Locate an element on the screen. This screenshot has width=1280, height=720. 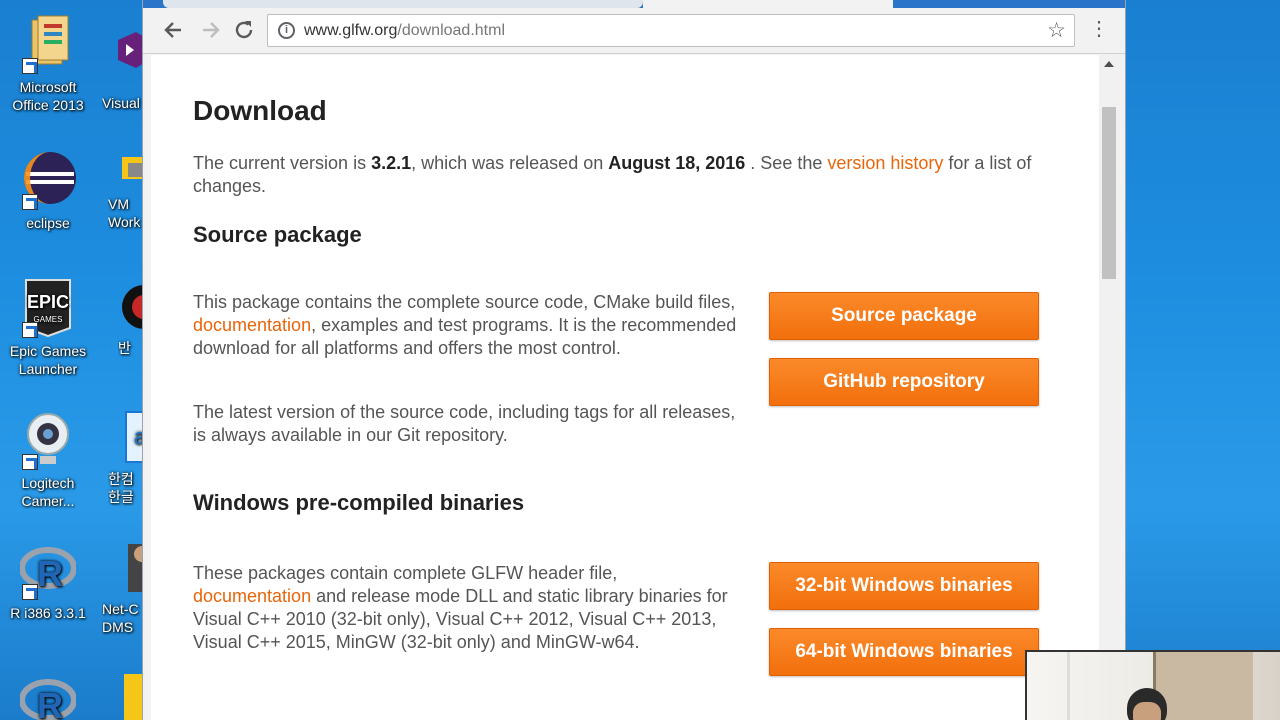
bookmark-star-icon: ☆ is located at coordinates (1056, 30).